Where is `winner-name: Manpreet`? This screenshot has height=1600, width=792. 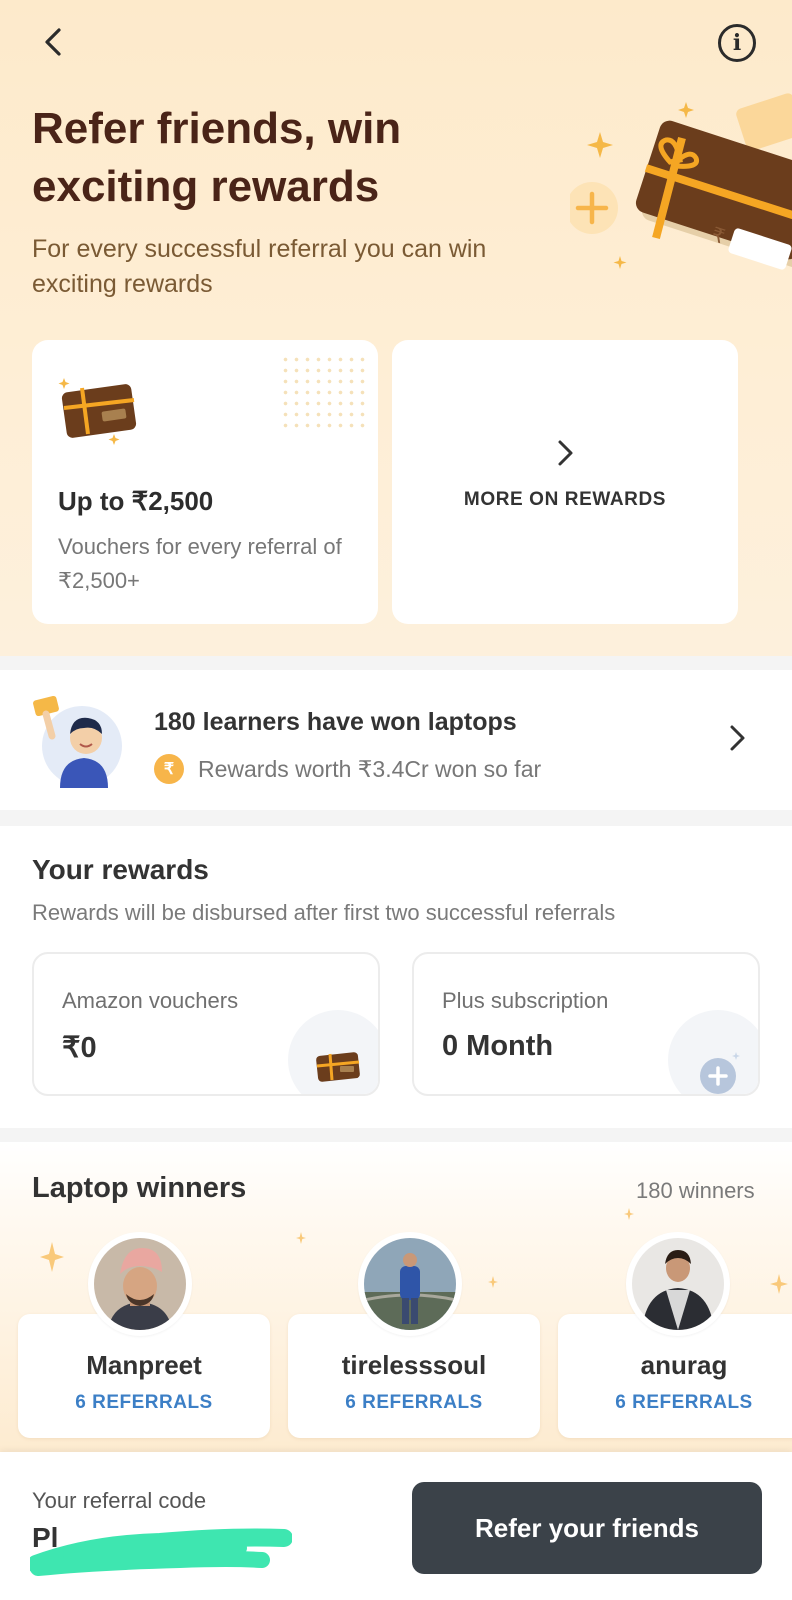
winner-name: Manpreet is located at coordinates (144, 1365).